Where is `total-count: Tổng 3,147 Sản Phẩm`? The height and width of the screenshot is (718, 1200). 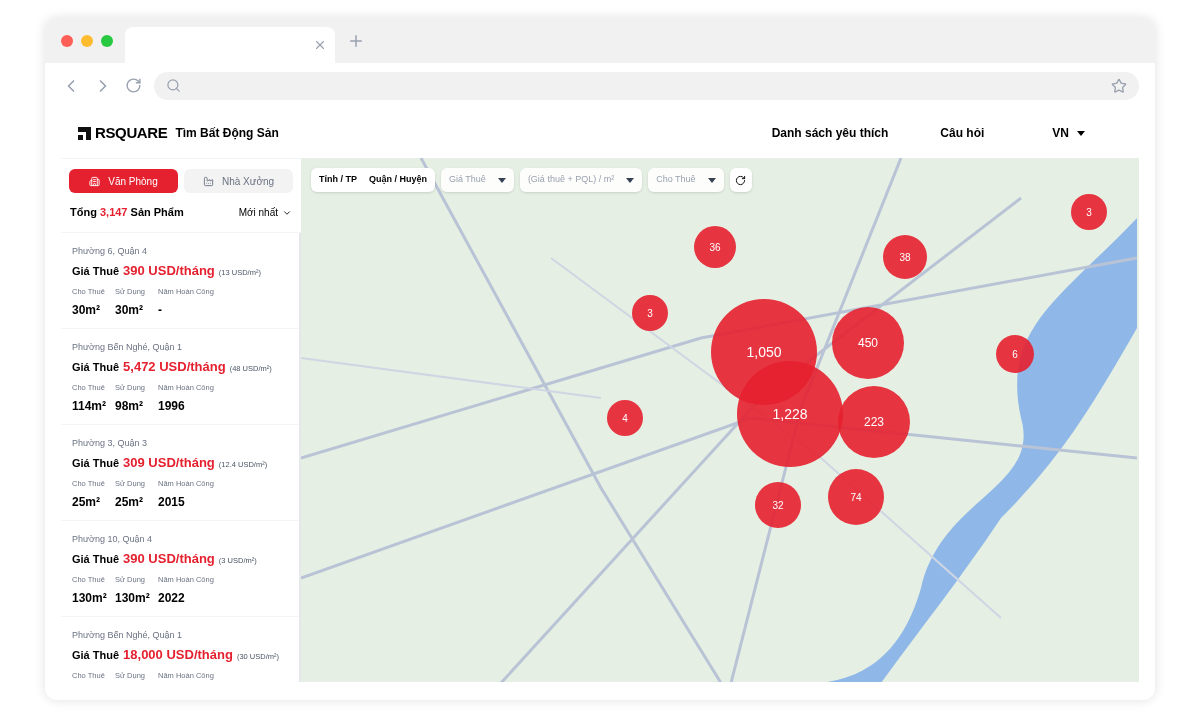 total-count: Tổng 3,147 Sản Phẩm is located at coordinates (127, 213).